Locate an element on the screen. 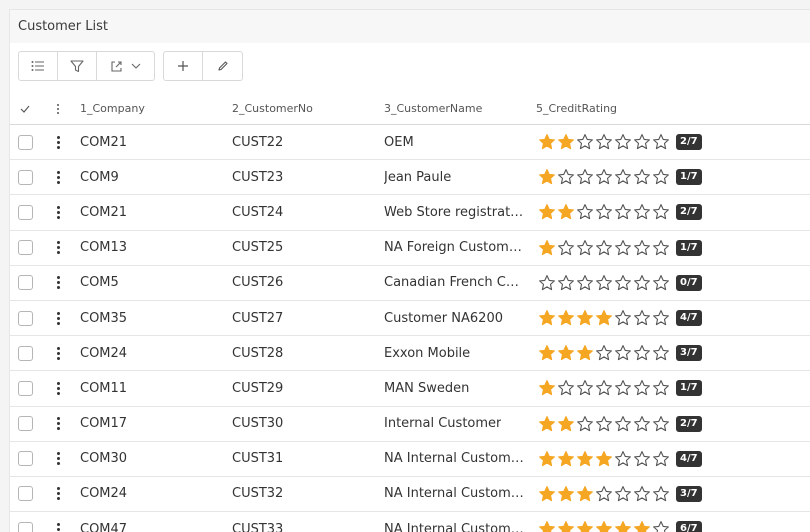 This screenshot has width=810, height=532. edit-button is located at coordinates (222, 66).